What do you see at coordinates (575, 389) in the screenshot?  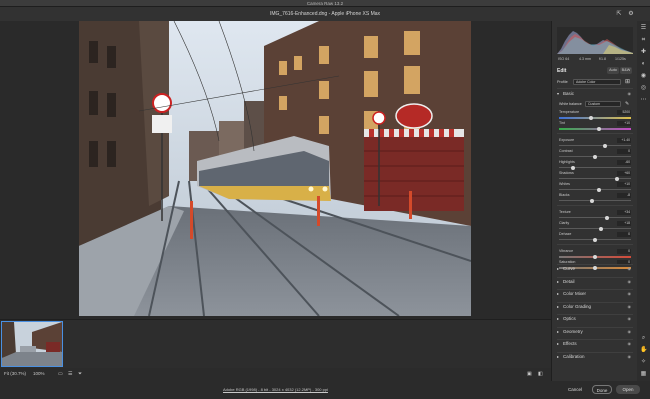 I see `cancel-button: Cancel` at bounding box center [575, 389].